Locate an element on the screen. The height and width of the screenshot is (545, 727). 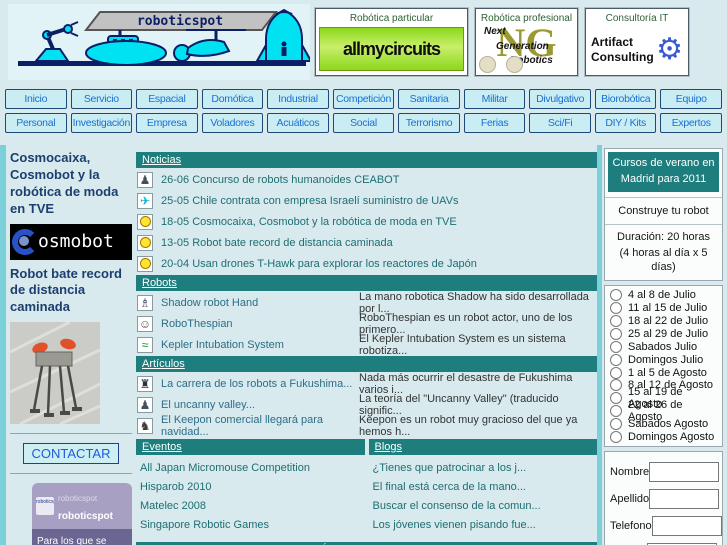
course-date-option: Sabados Julio is located at coordinates (663, 346).